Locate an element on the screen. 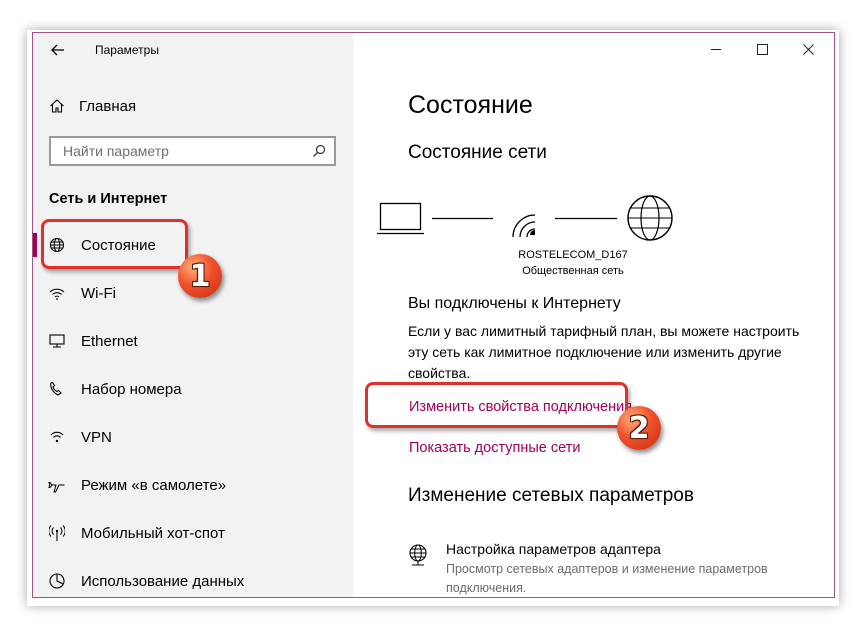 The width and height of the screenshot is (867, 630). dialup-icon is located at coordinates (57, 389).